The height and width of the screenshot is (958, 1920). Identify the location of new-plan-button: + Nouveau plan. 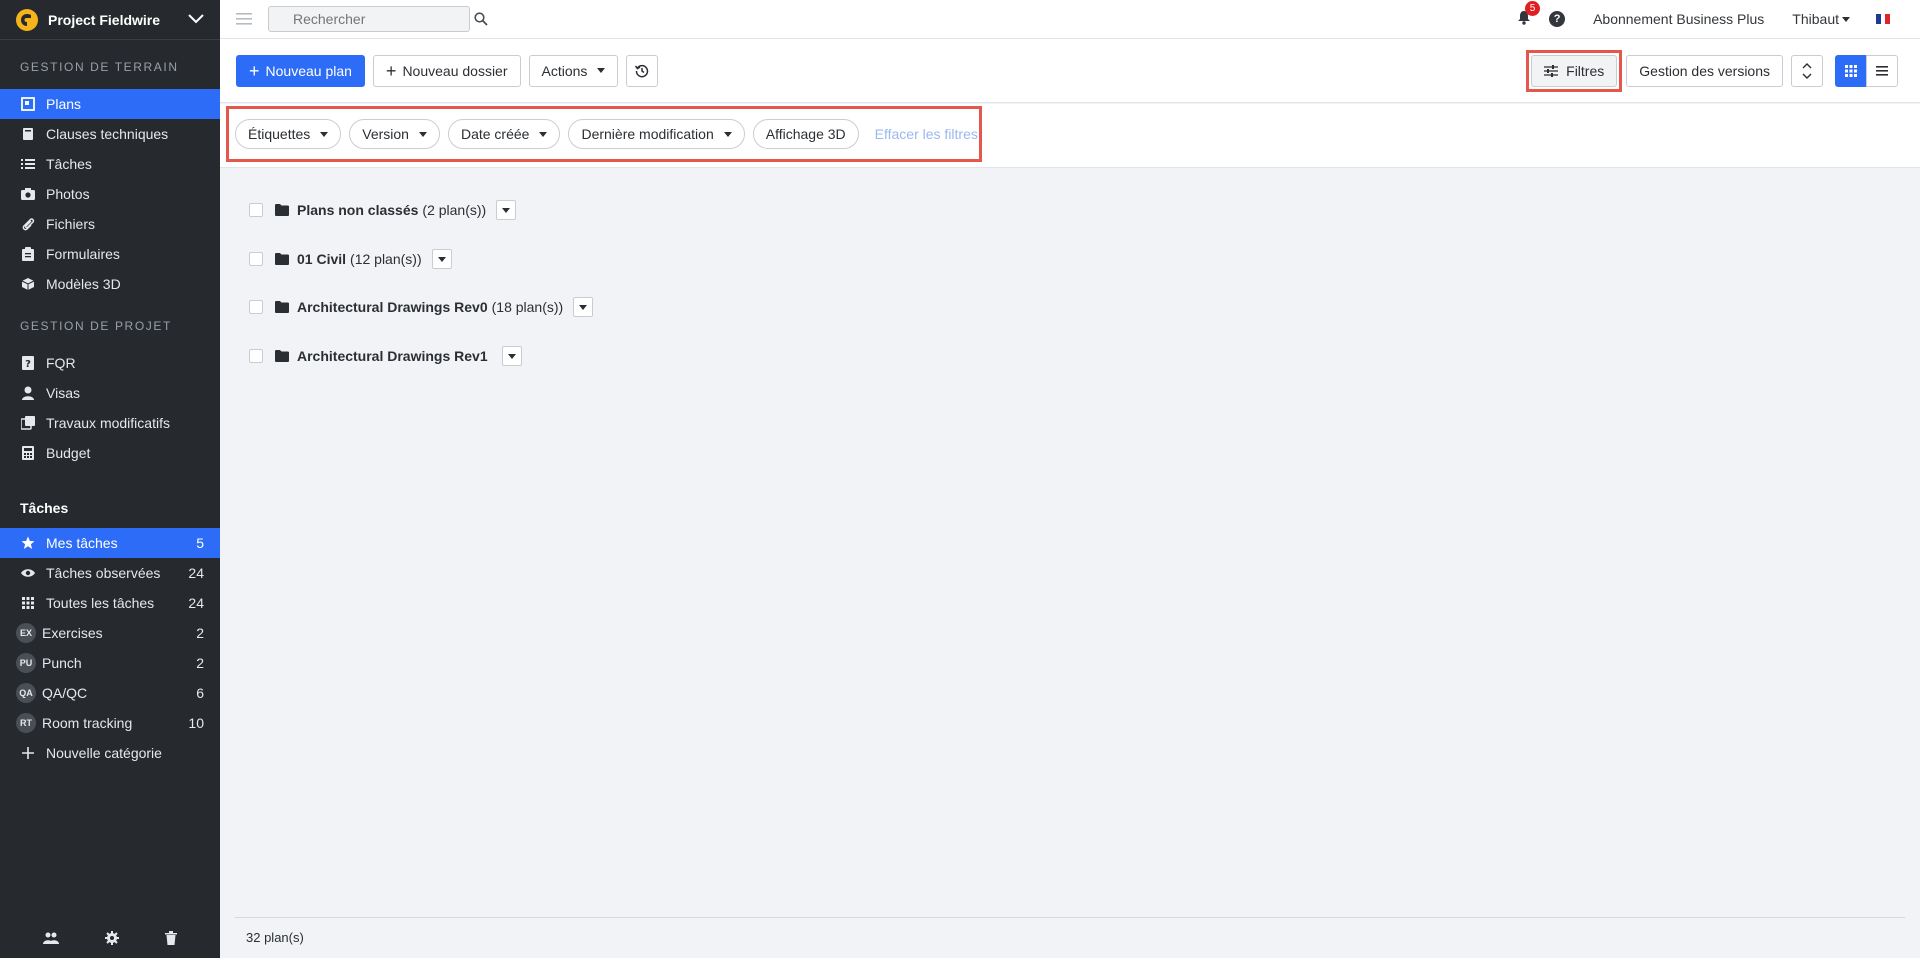
(300, 70).